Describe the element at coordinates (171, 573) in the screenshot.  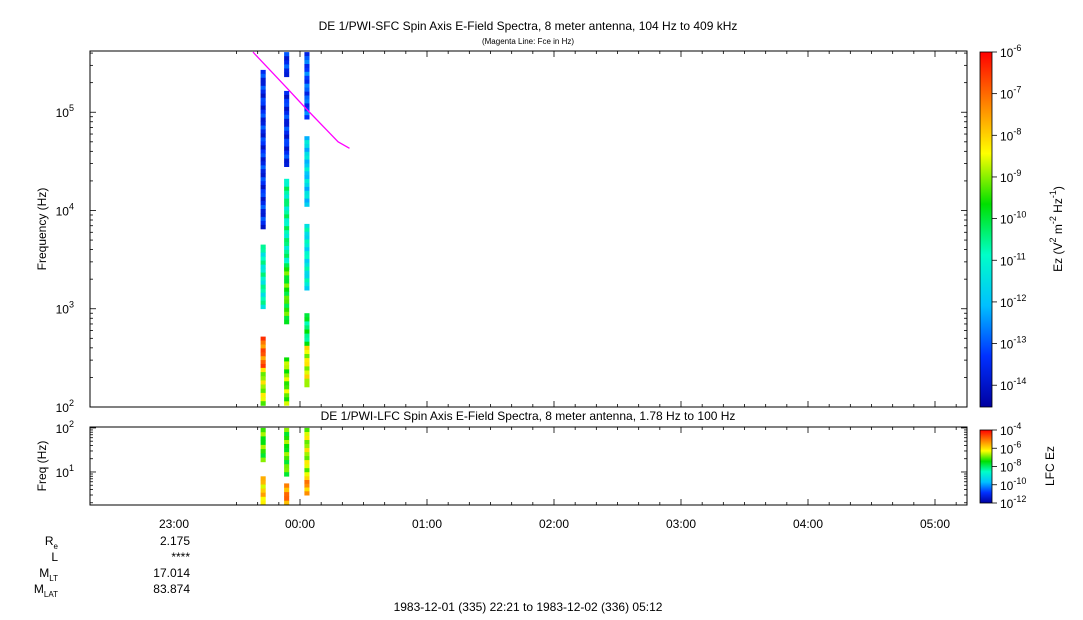
I see `ephemeris-value: 17.014` at that location.